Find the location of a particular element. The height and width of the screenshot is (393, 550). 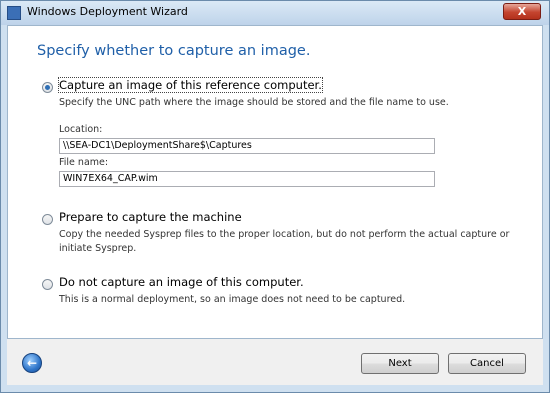

location-input: \\SEA-DC1\DeploymentShare$\Captures is located at coordinates (247, 146).